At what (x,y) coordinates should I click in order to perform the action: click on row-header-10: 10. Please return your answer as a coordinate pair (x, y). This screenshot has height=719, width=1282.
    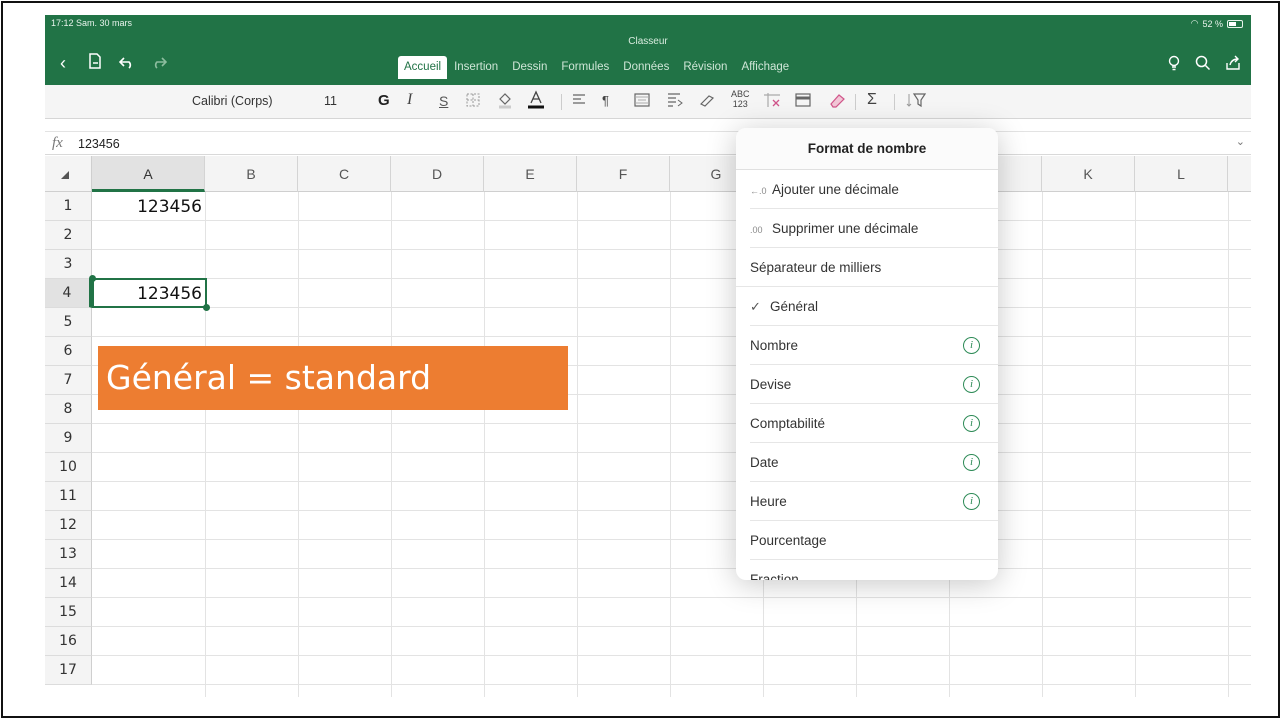
    Looking at the image, I should click on (68, 467).